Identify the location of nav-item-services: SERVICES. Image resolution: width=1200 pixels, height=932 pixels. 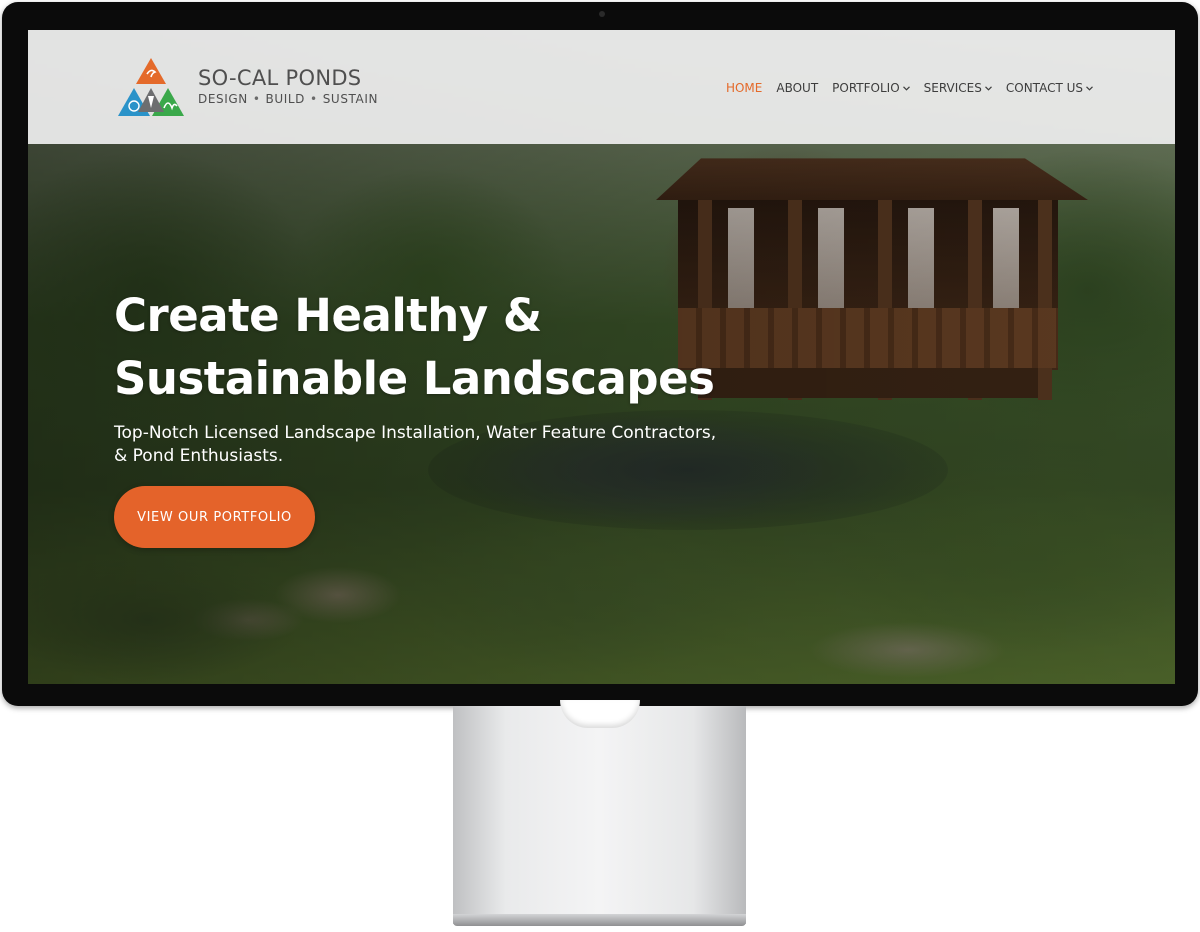
(958, 88).